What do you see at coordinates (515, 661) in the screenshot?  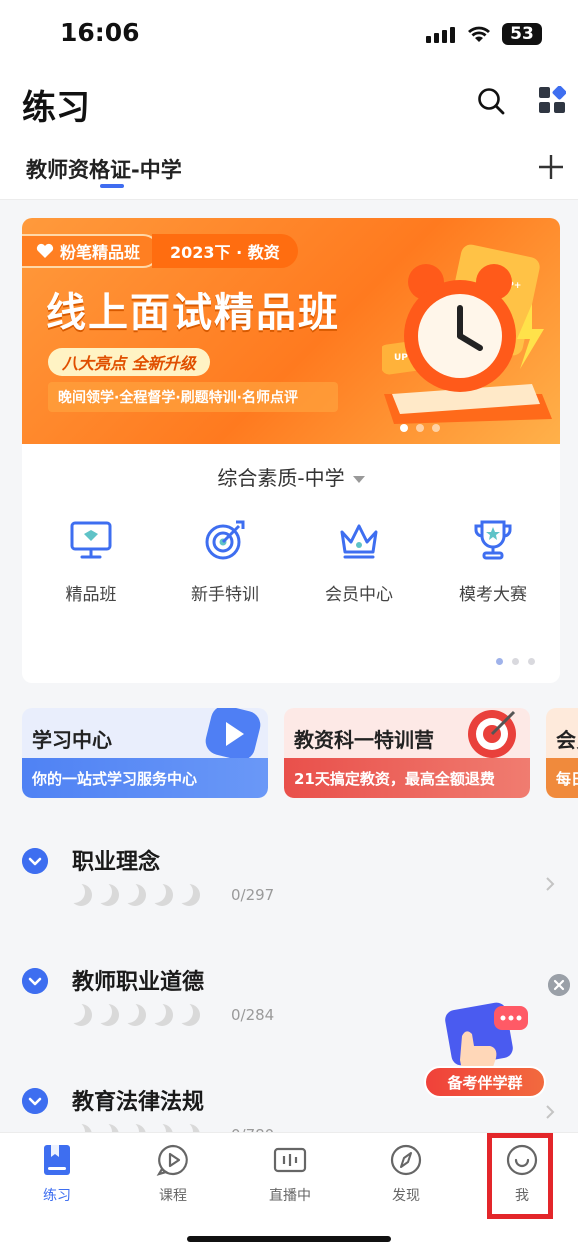 I see `shortcut-pager` at bounding box center [515, 661].